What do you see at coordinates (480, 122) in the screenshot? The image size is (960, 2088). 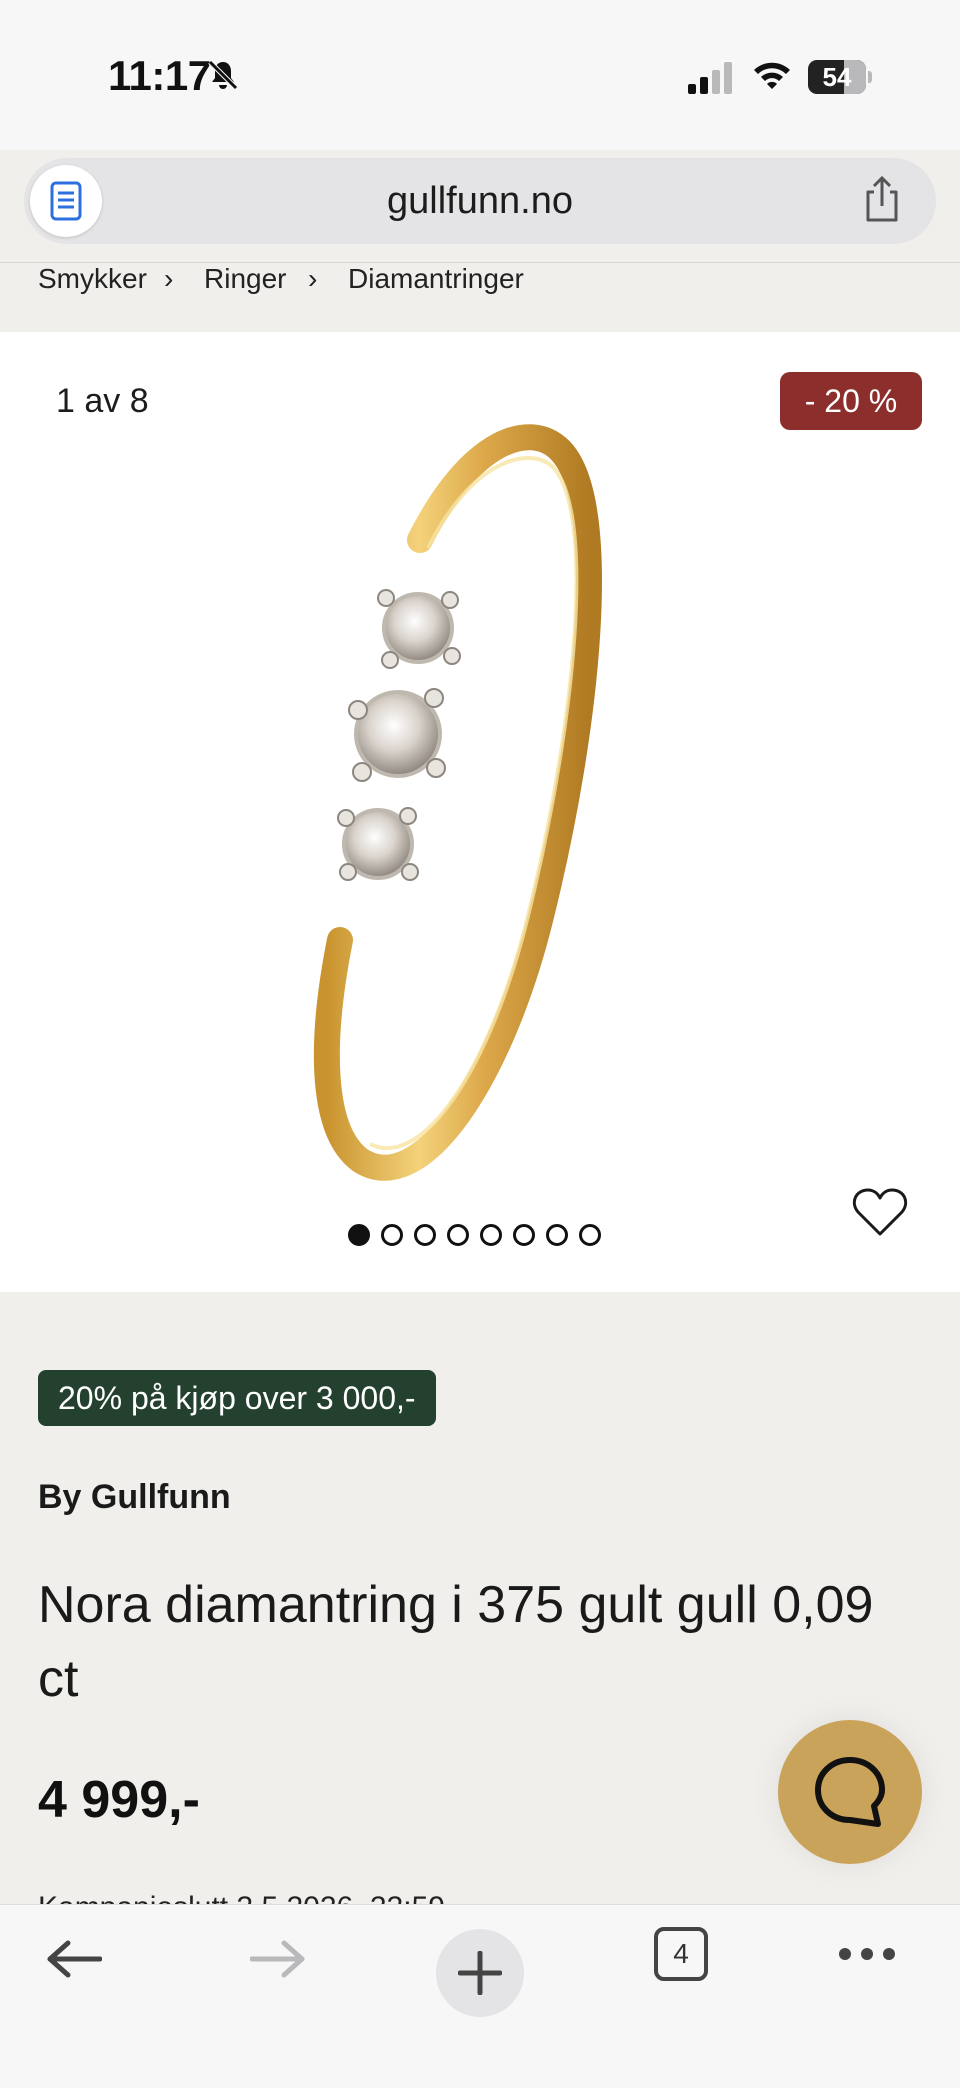 I see `status-bar: 11:17 54 gullfunn.no` at bounding box center [480, 122].